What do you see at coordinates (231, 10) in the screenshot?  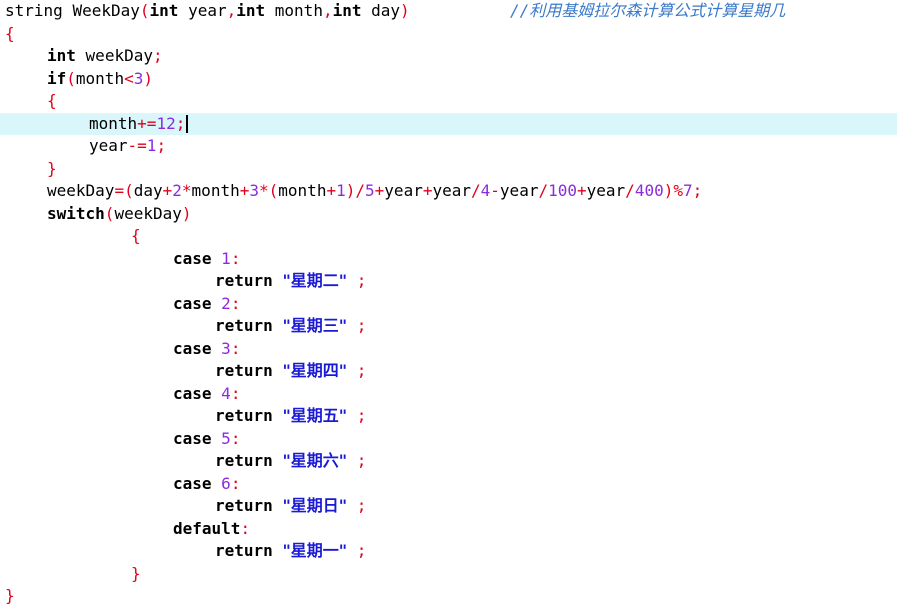 I see `comma: ,` at bounding box center [231, 10].